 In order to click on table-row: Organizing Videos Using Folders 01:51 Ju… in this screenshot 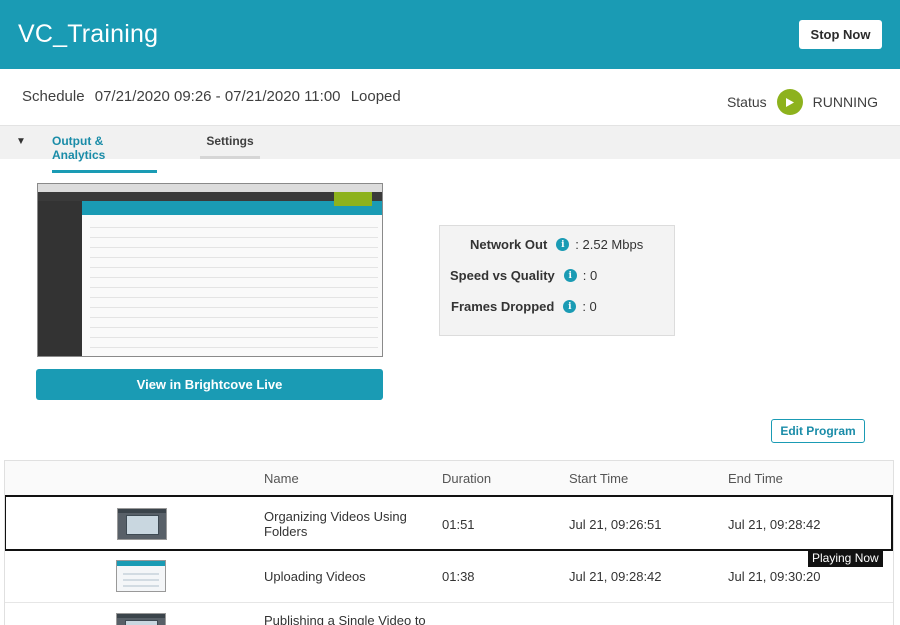, I will do `click(449, 523)`.